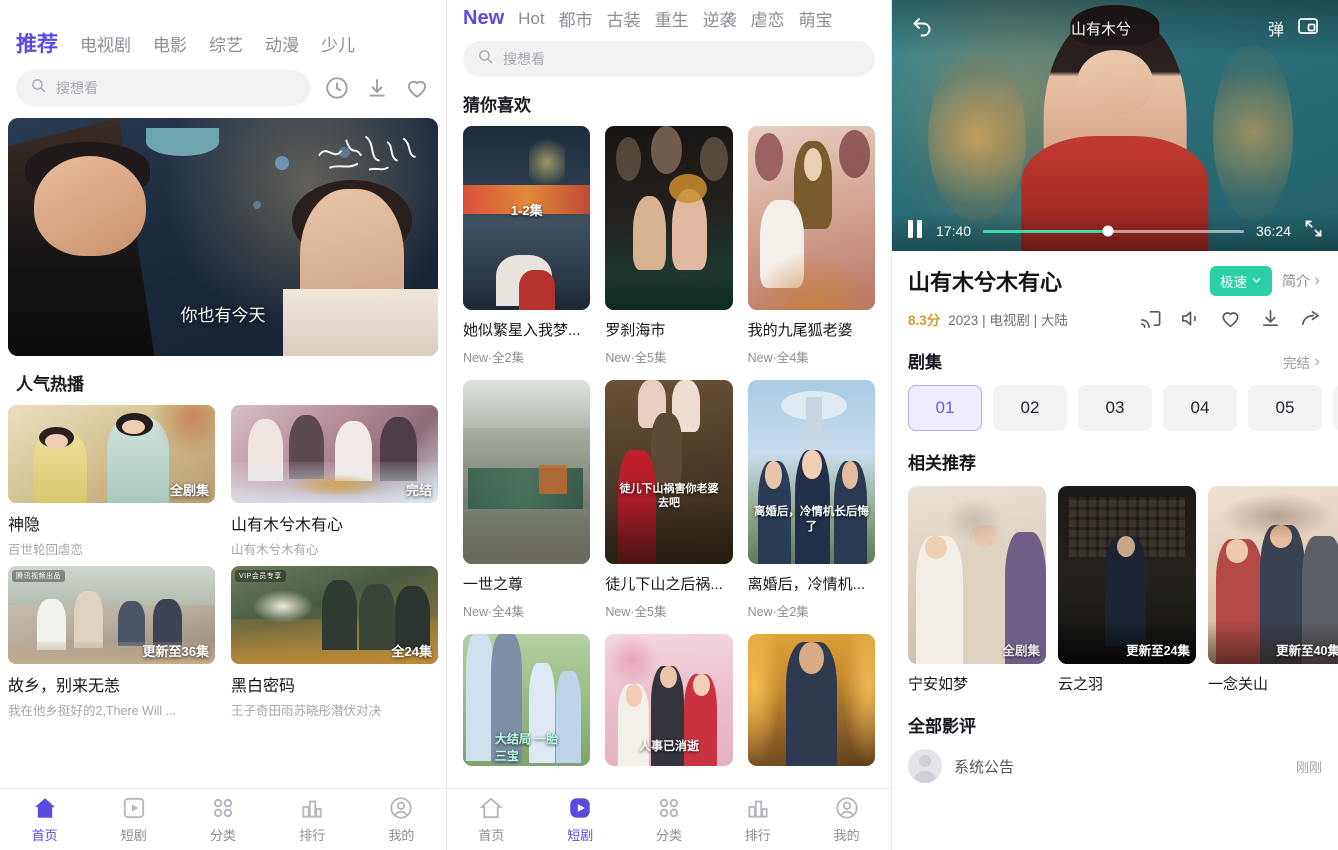 The image size is (1338, 850). What do you see at coordinates (531, 19) in the screenshot?
I see `tab-hot: Hot` at bounding box center [531, 19].